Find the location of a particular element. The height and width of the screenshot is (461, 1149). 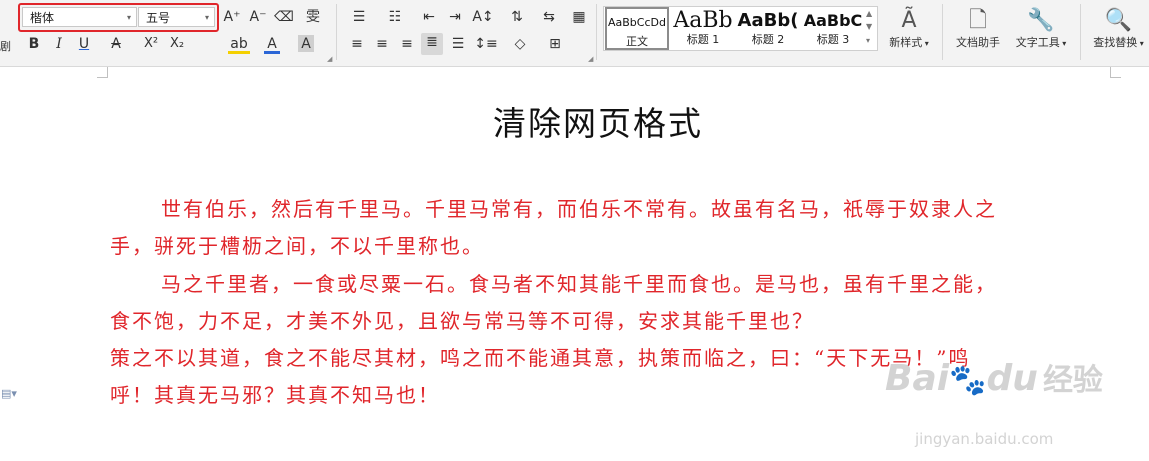

paragraph-line: 马之千里者，一食或尽粟一石。食马者不知其能千里而食也。是马也，虽有千里之能， is located at coordinates (579, 284).